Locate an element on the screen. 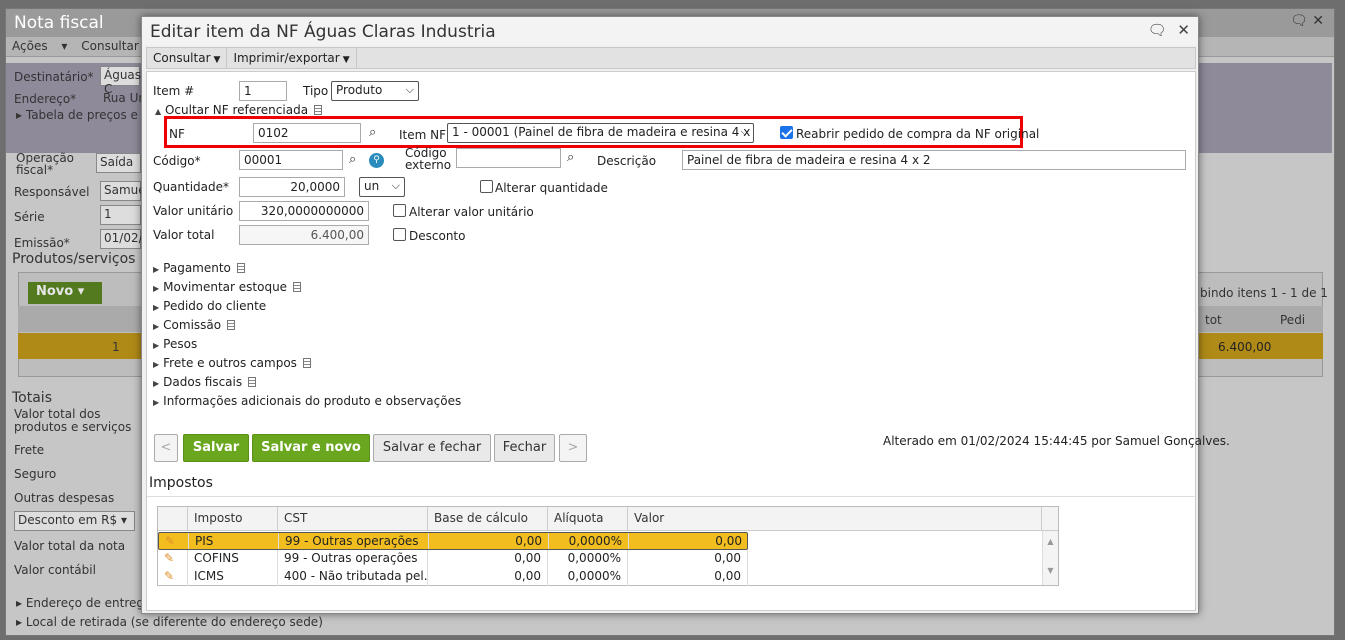  codigo-externo-input is located at coordinates (508, 158).